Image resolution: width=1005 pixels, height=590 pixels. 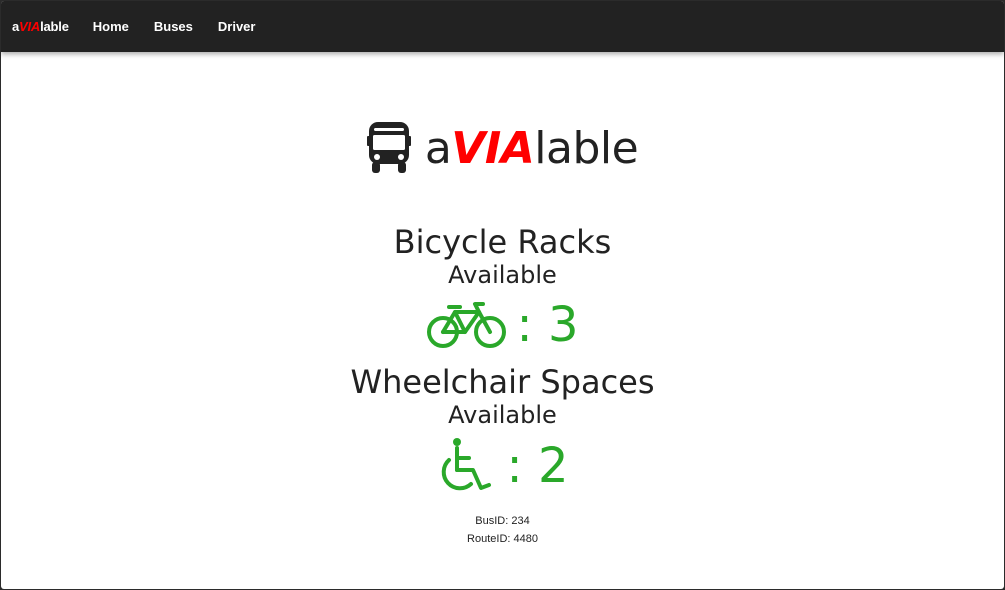 I want to click on bus-id-label: BusID: 234, so click(x=502, y=521).